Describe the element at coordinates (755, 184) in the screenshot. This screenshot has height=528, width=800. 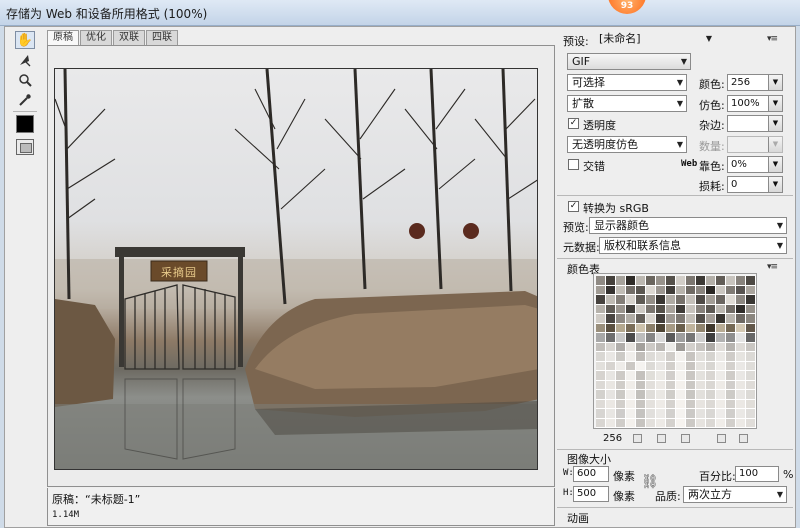
I see `lossy-field: 0 ▼` at that location.